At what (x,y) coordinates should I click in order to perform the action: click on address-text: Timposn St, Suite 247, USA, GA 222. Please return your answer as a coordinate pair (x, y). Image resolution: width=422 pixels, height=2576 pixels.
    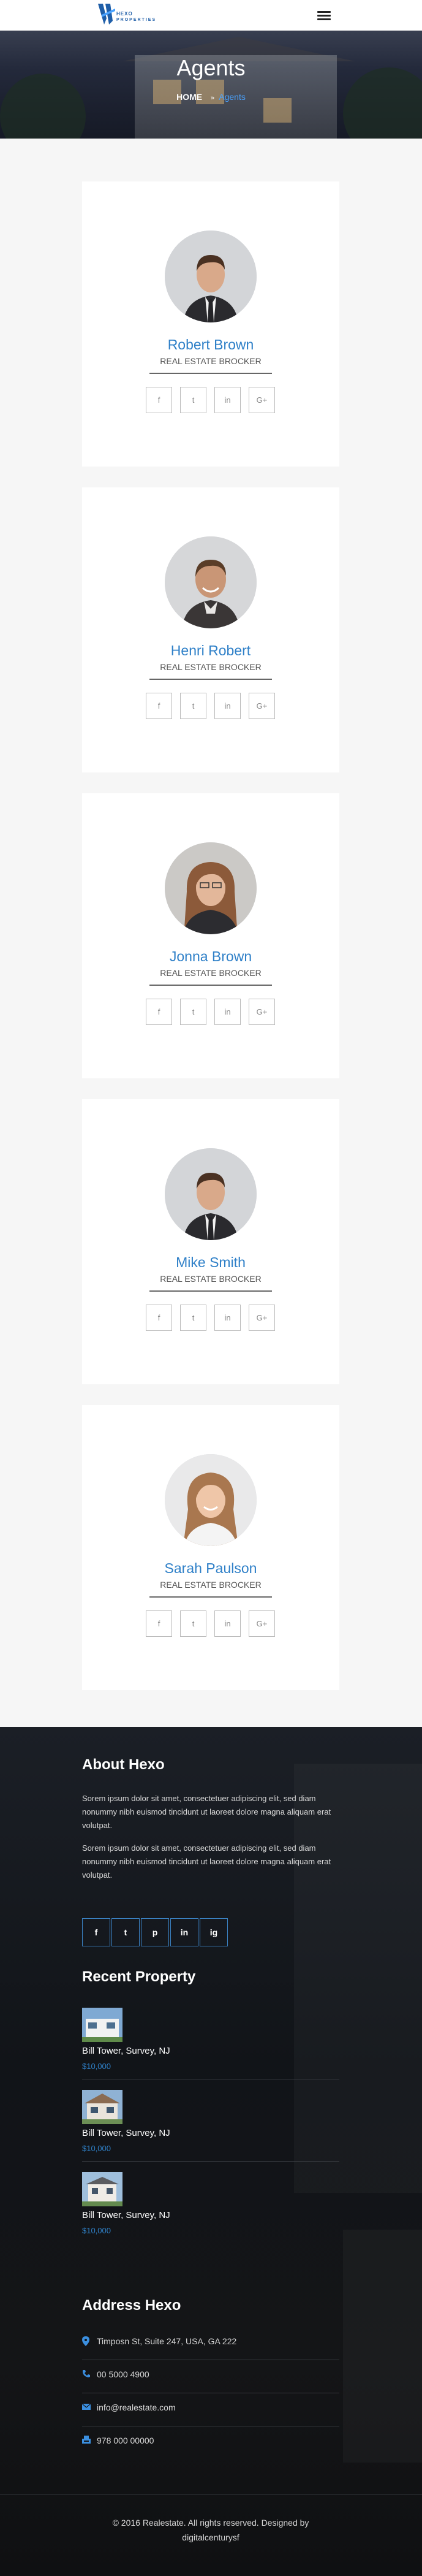
    Looking at the image, I should click on (167, 2341).